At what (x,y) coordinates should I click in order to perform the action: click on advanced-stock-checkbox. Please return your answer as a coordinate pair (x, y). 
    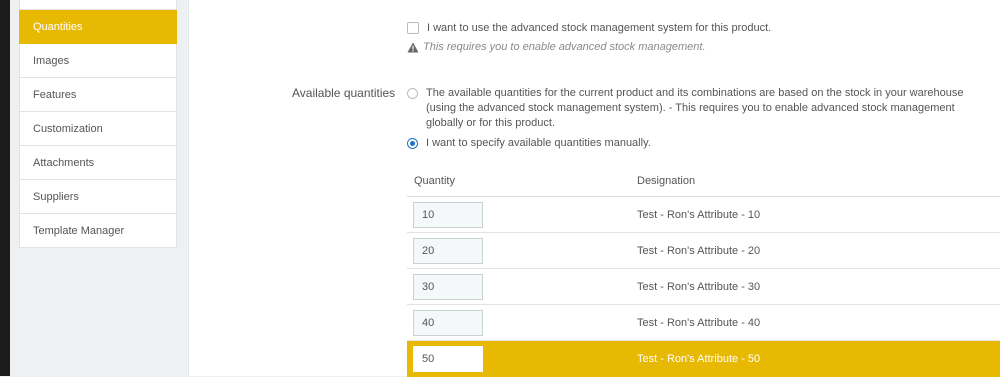
    Looking at the image, I should click on (413, 28).